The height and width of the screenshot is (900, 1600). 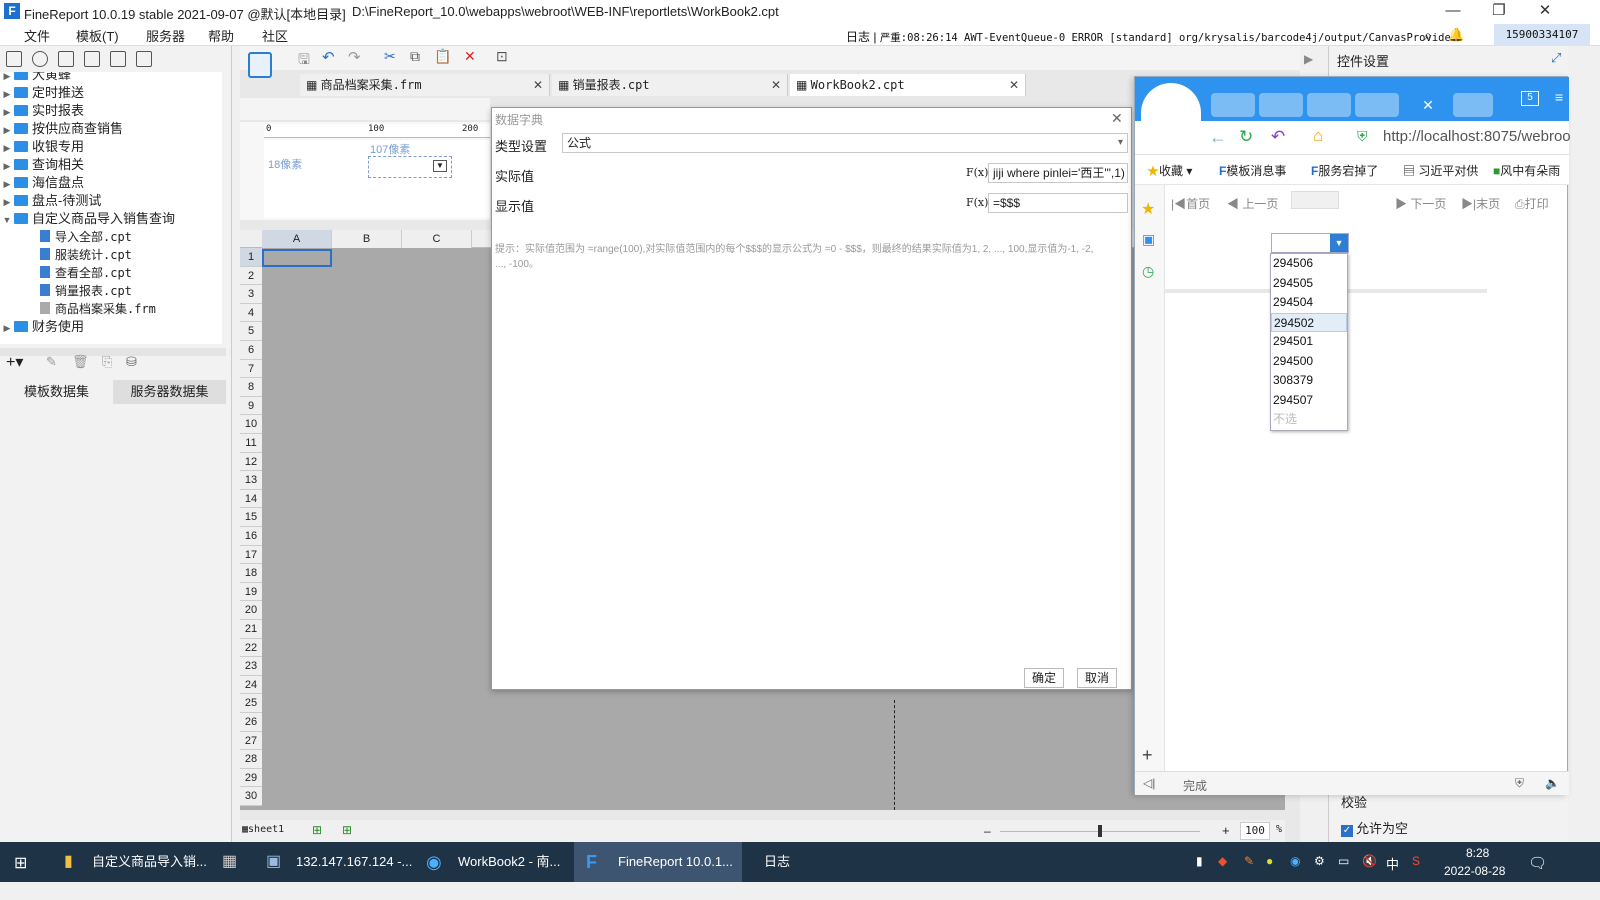 What do you see at coordinates (1308, 59) in the screenshot?
I see `expand-panel-icon: ▶` at bounding box center [1308, 59].